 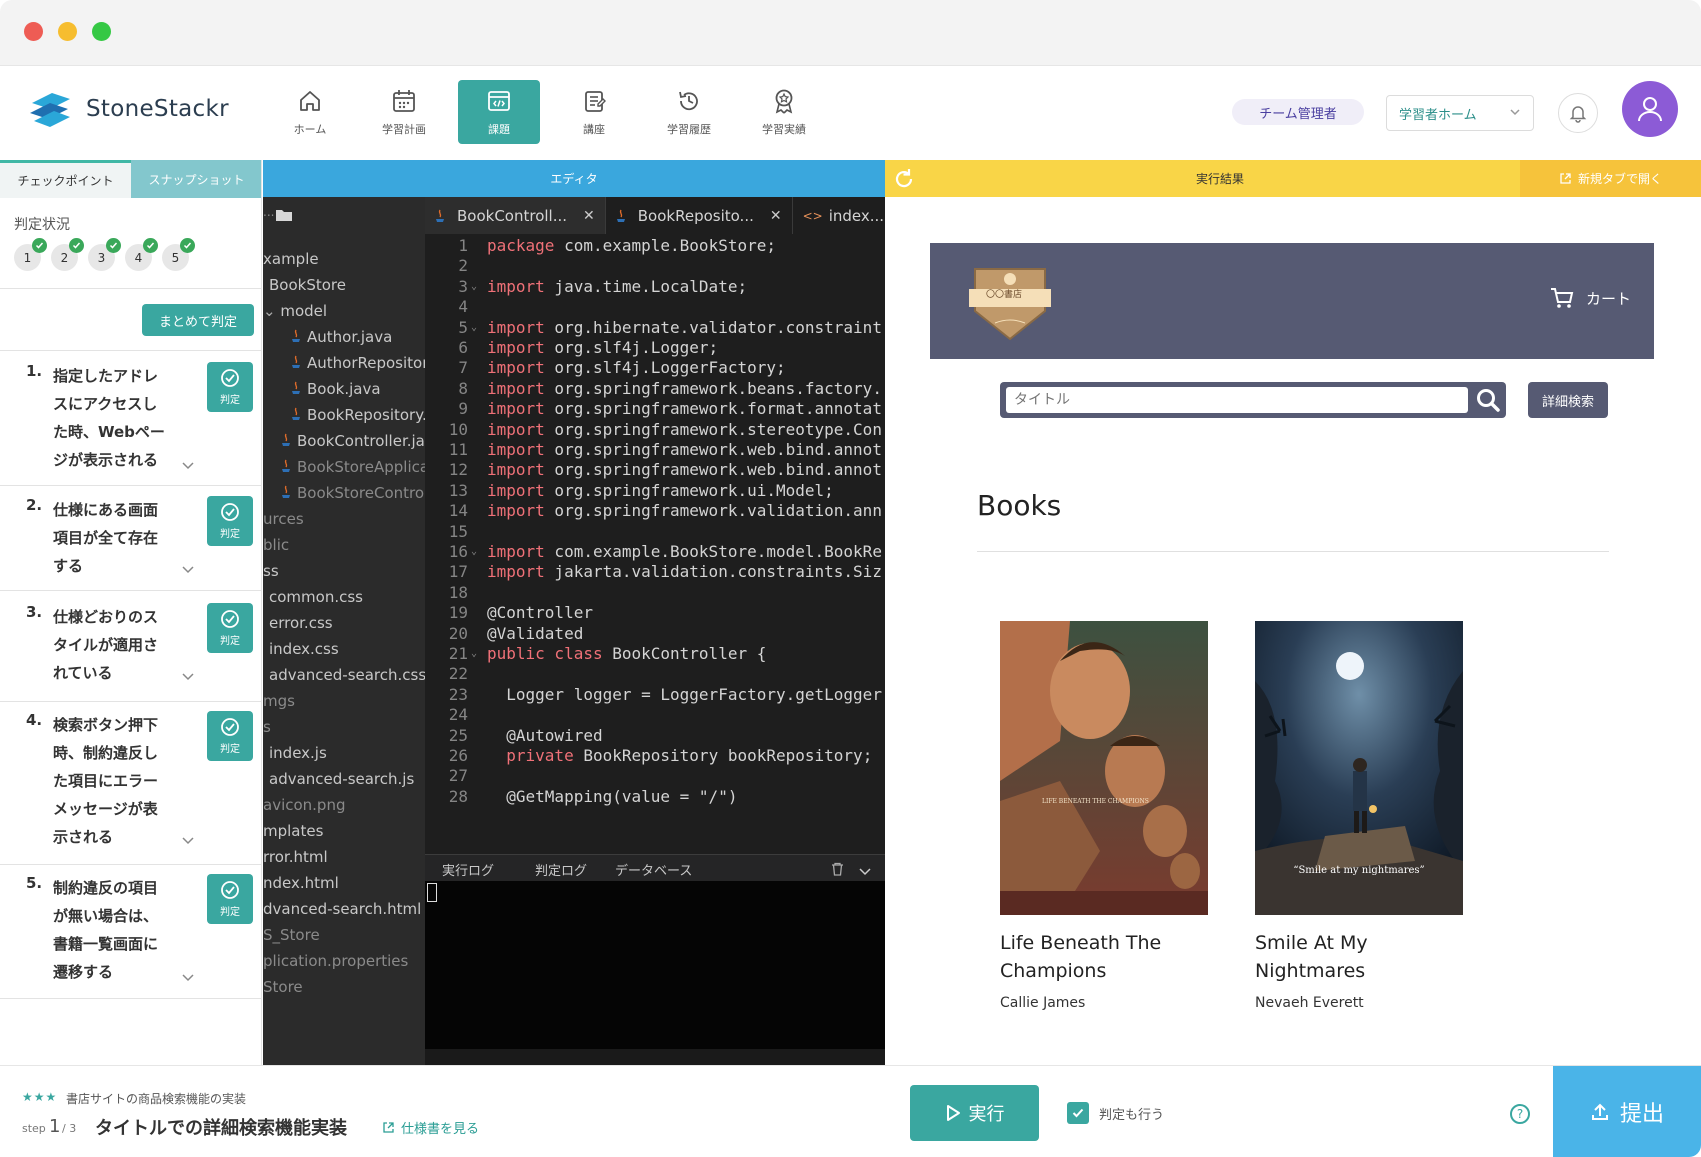 What do you see at coordinates (515, 215) in the screenshot?
I see `editor-tab: BookControll... ✕` at bounding box center [515, 215].